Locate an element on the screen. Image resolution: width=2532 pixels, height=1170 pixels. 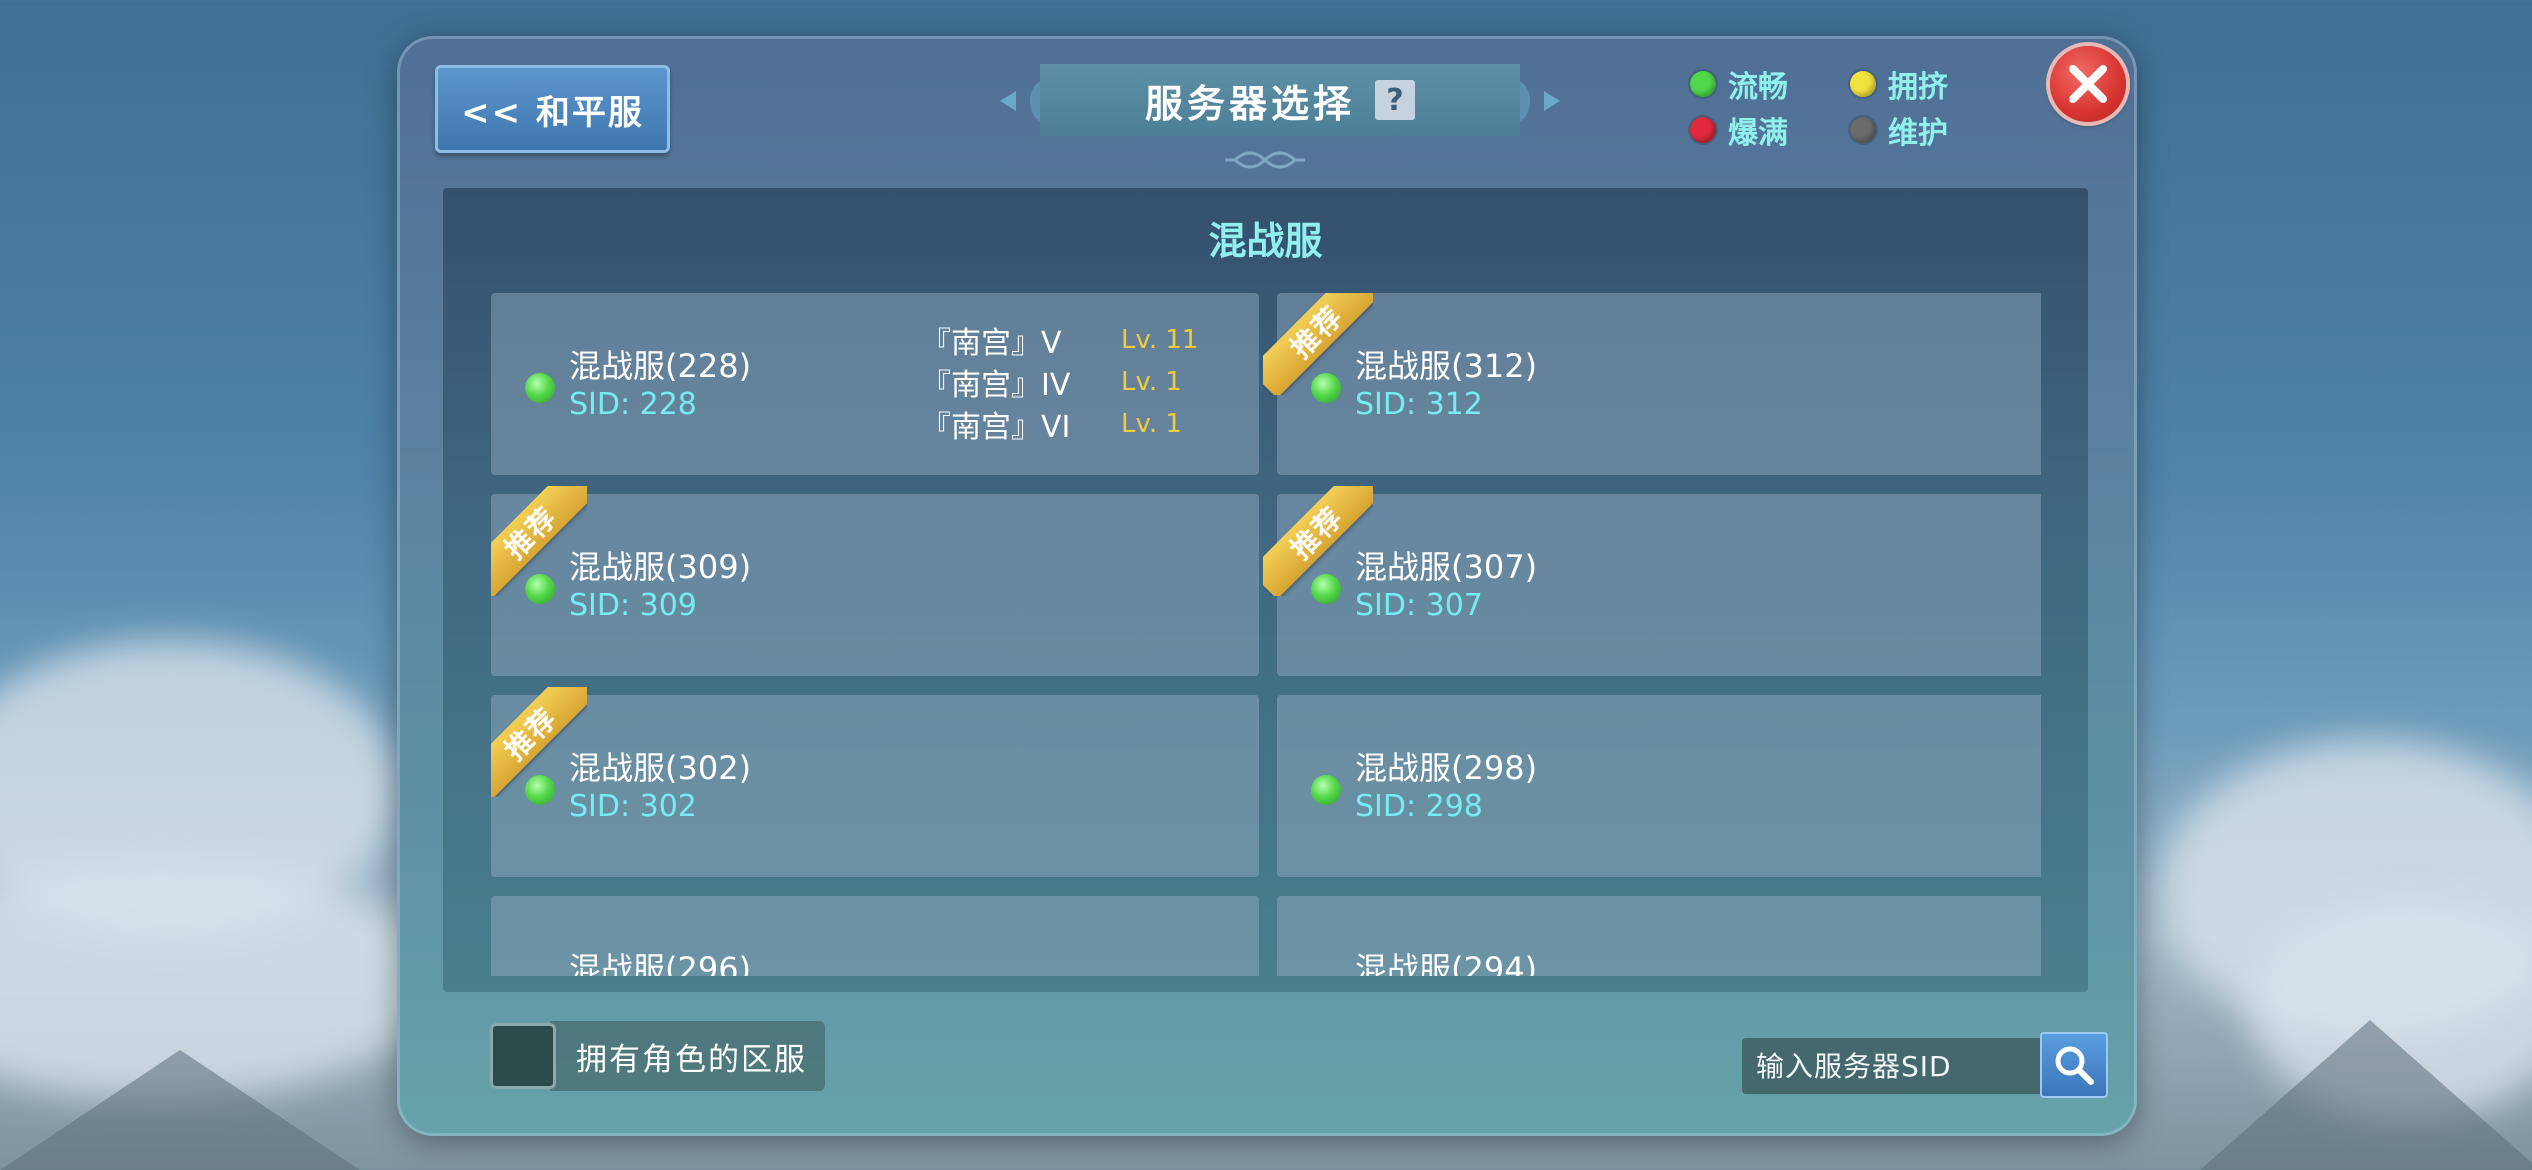
server-name: 混战服(307) is located at coordinates (1446, 567).